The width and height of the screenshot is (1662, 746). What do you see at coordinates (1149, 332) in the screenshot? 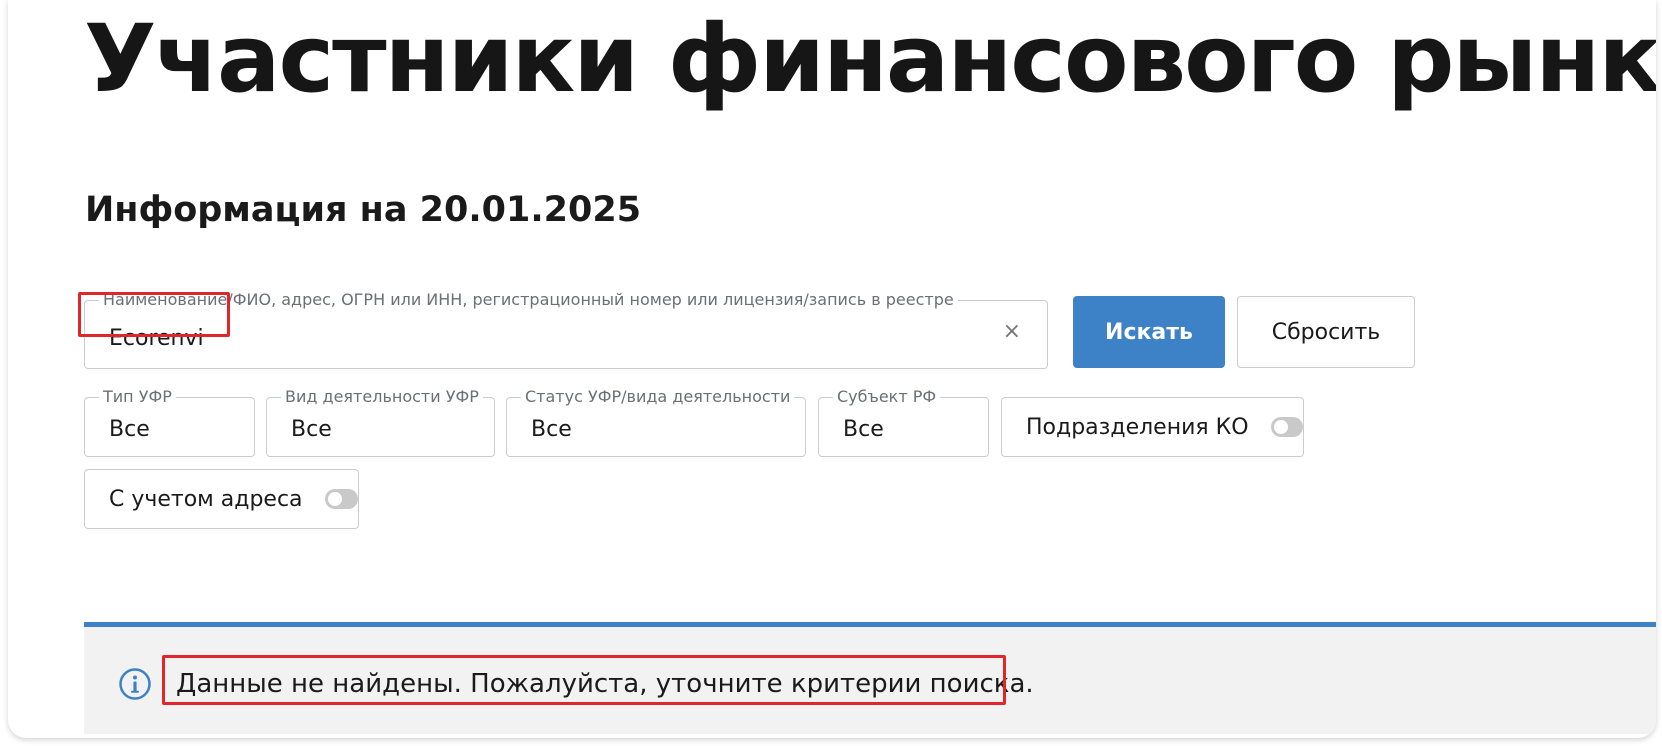
I see `search-button: Искать` at bounding box center [1149, 332].